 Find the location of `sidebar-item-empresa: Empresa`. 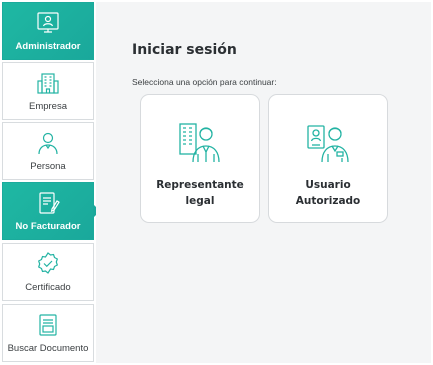

sidebar-item-empresa: Empresa is located at coordinates (48, 91).